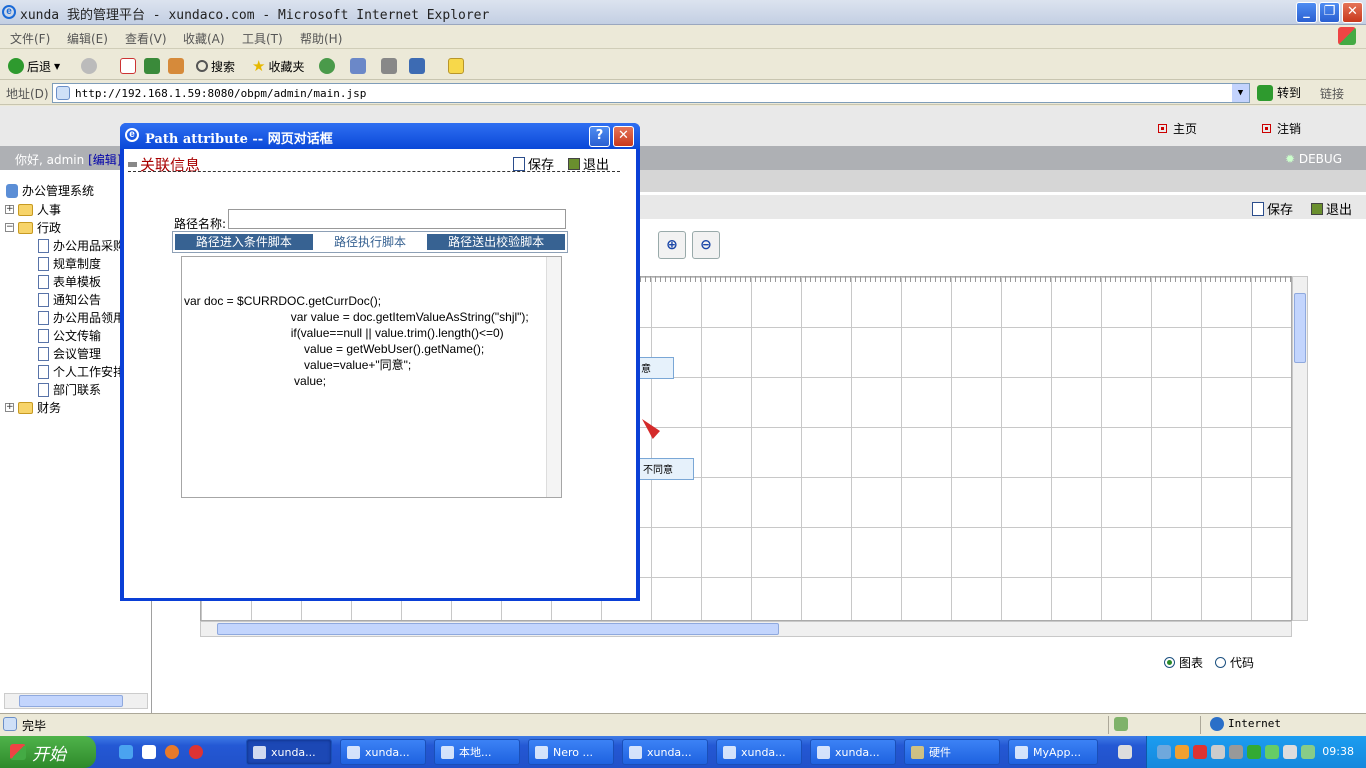 This screenshot has height=768, width=1366. What do you see at coordinates (68, 159) in the screenshot?
I see `greeting: 你好, admin [编辑]` at bounding box center [68, 159].